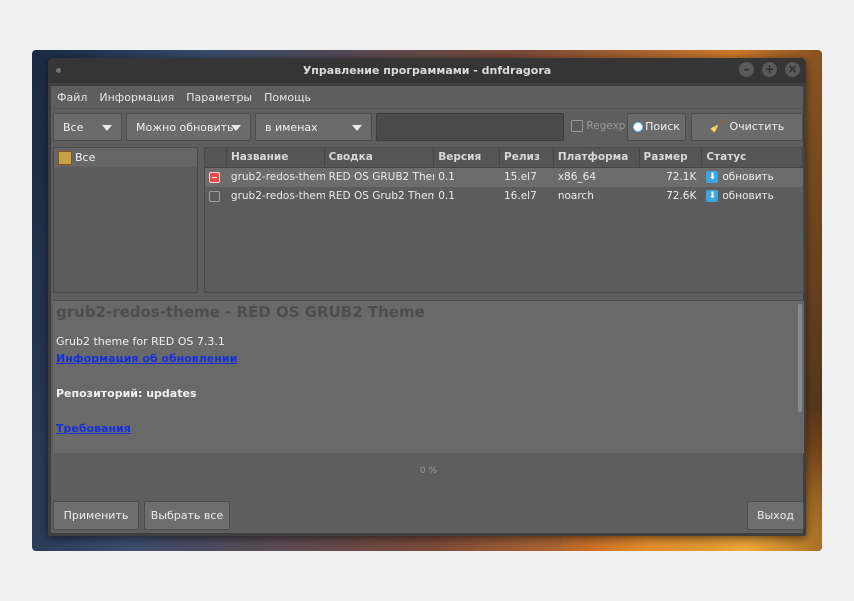 The width and height of the screenshot is (854, 601). What do you see at coordinates (520, 196) in the screenshot?
I see `cell-release: 16.el7` at bounding box center [520, 196].